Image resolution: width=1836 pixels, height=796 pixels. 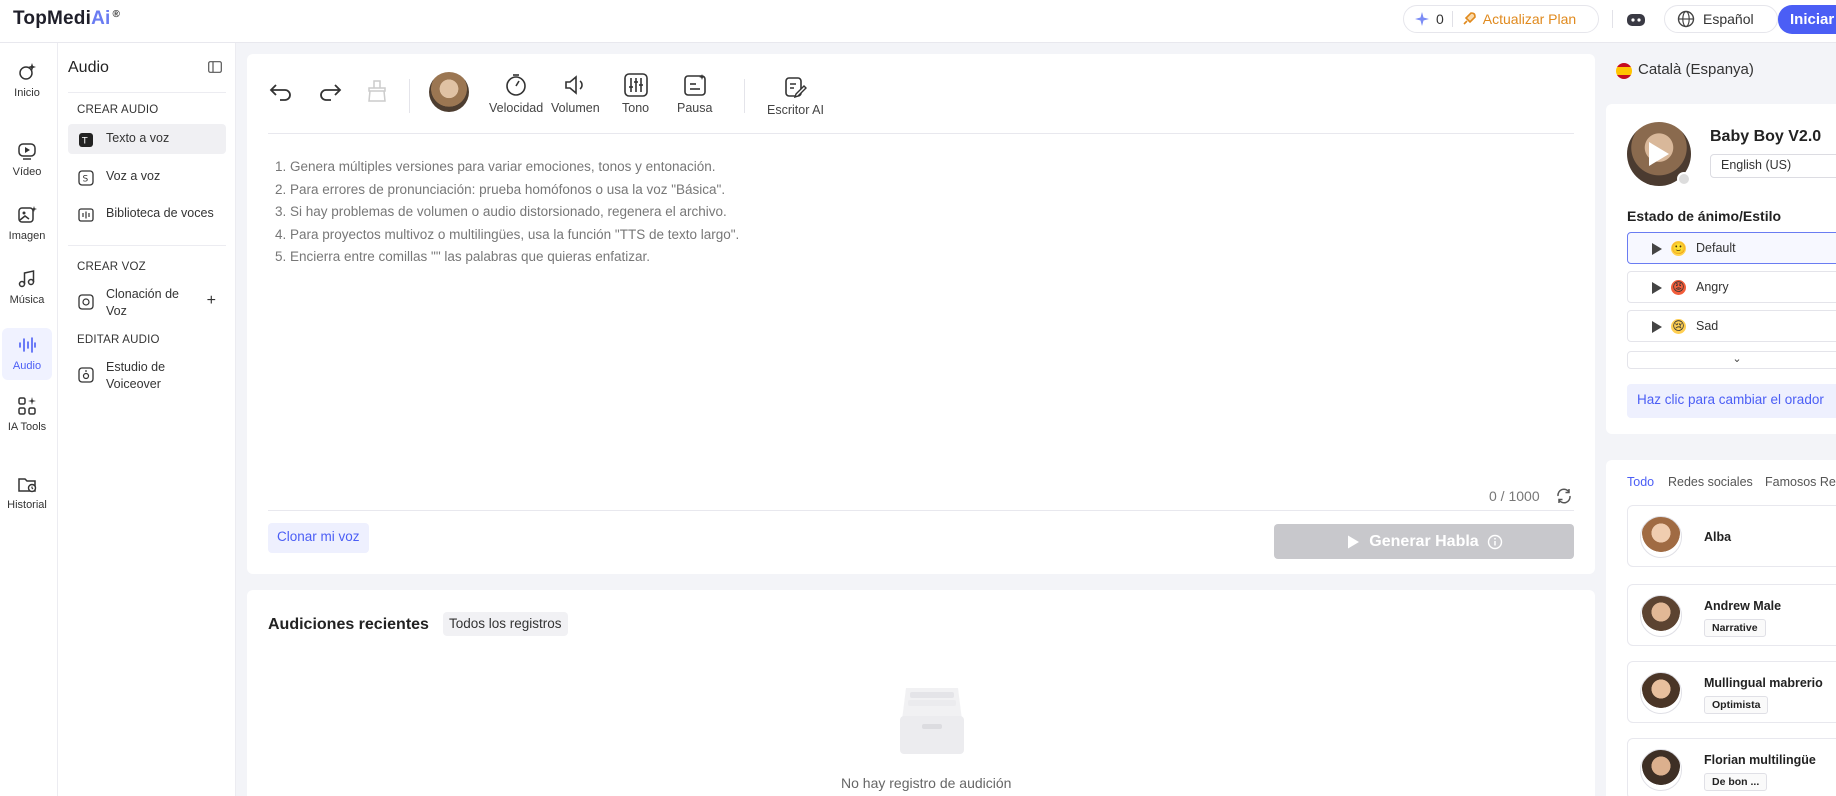 I want to click on rail-item-ia-tools: IA Tools, so click(x=27, y=420).